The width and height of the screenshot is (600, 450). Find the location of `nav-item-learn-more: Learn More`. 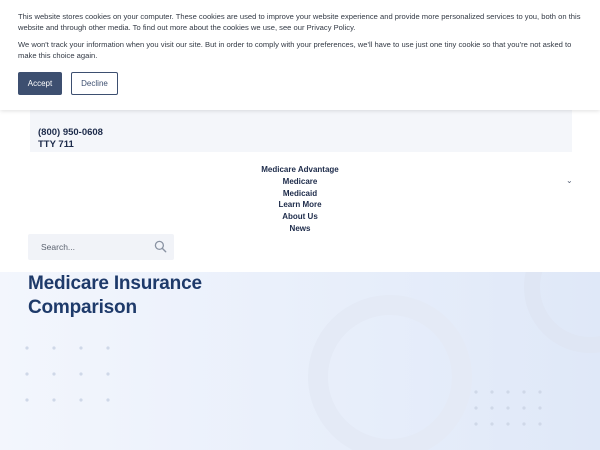

nav-item-learn-more: Learn More is located at coordinates (300, 205).